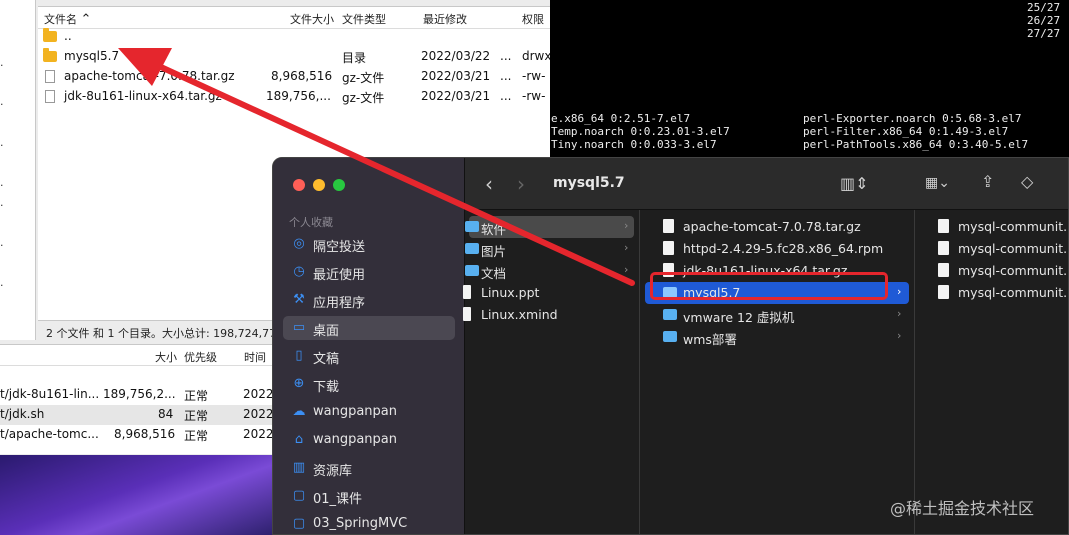  Describe the element at coordinates (962, 508) in the screenshot. I see `watermark: @稀土掘金技术社区` at that location.